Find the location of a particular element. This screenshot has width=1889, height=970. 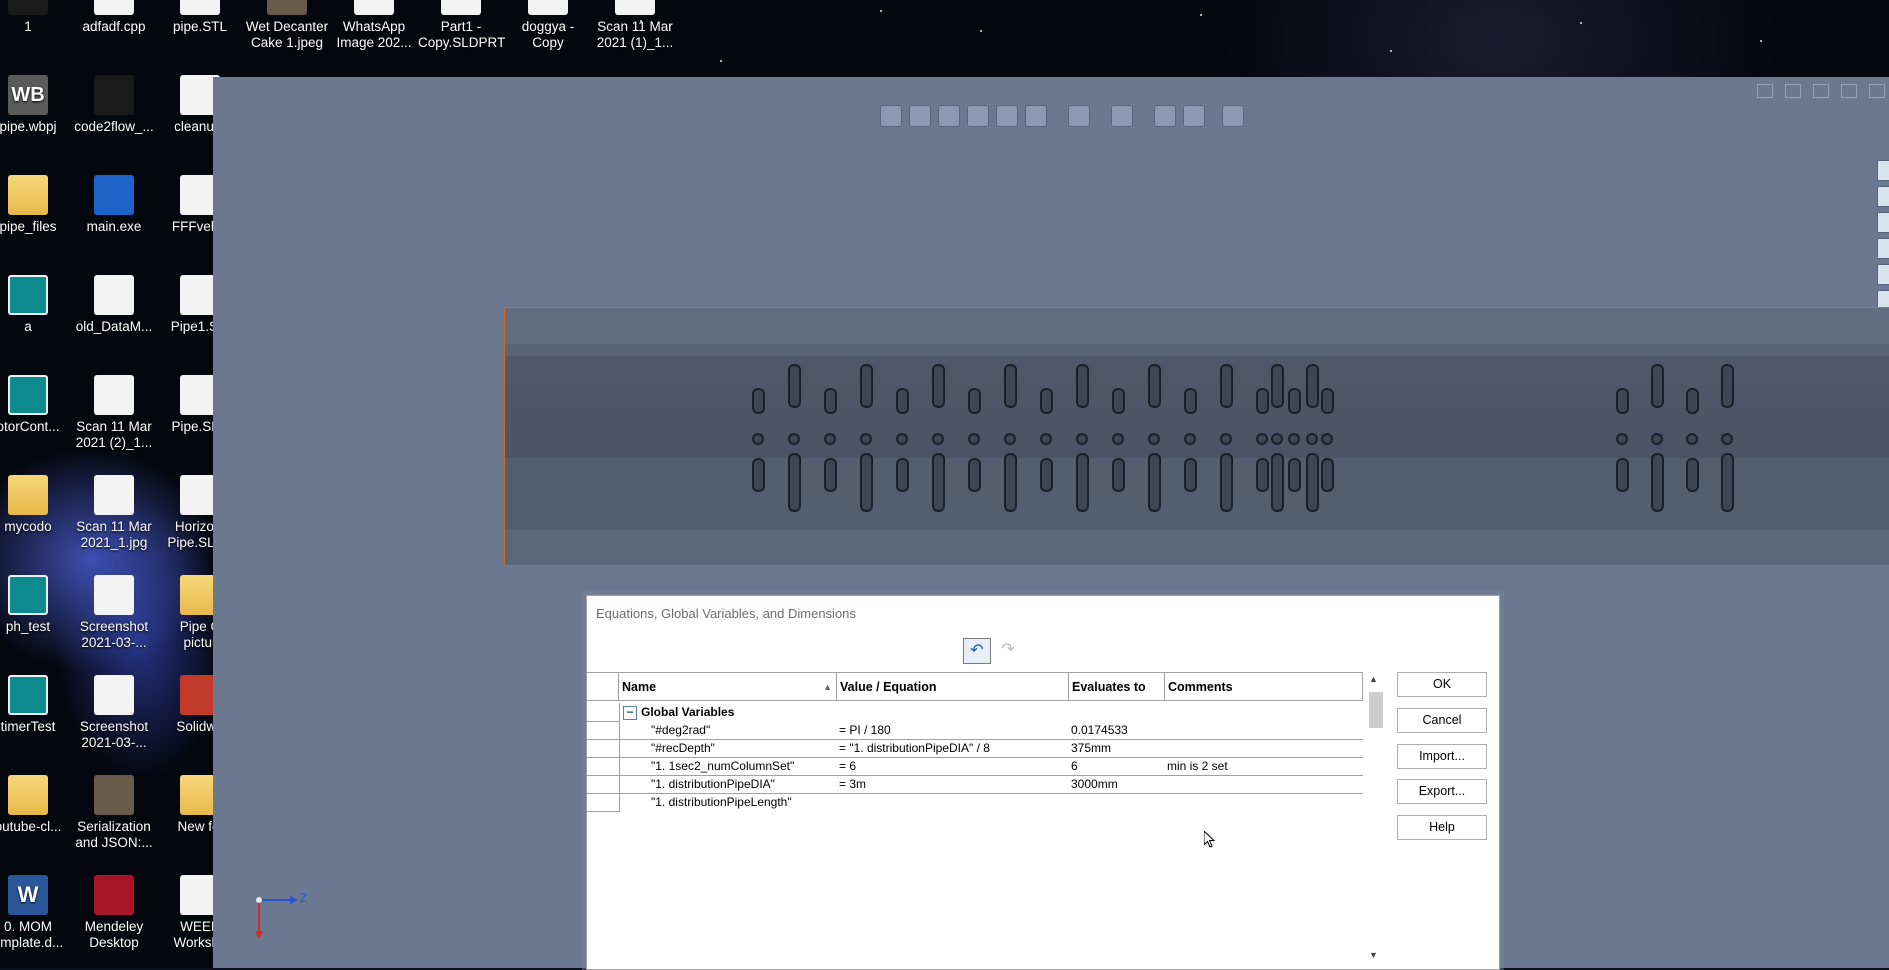

undo-icon: ↶ is located at coordinates (977, 651).